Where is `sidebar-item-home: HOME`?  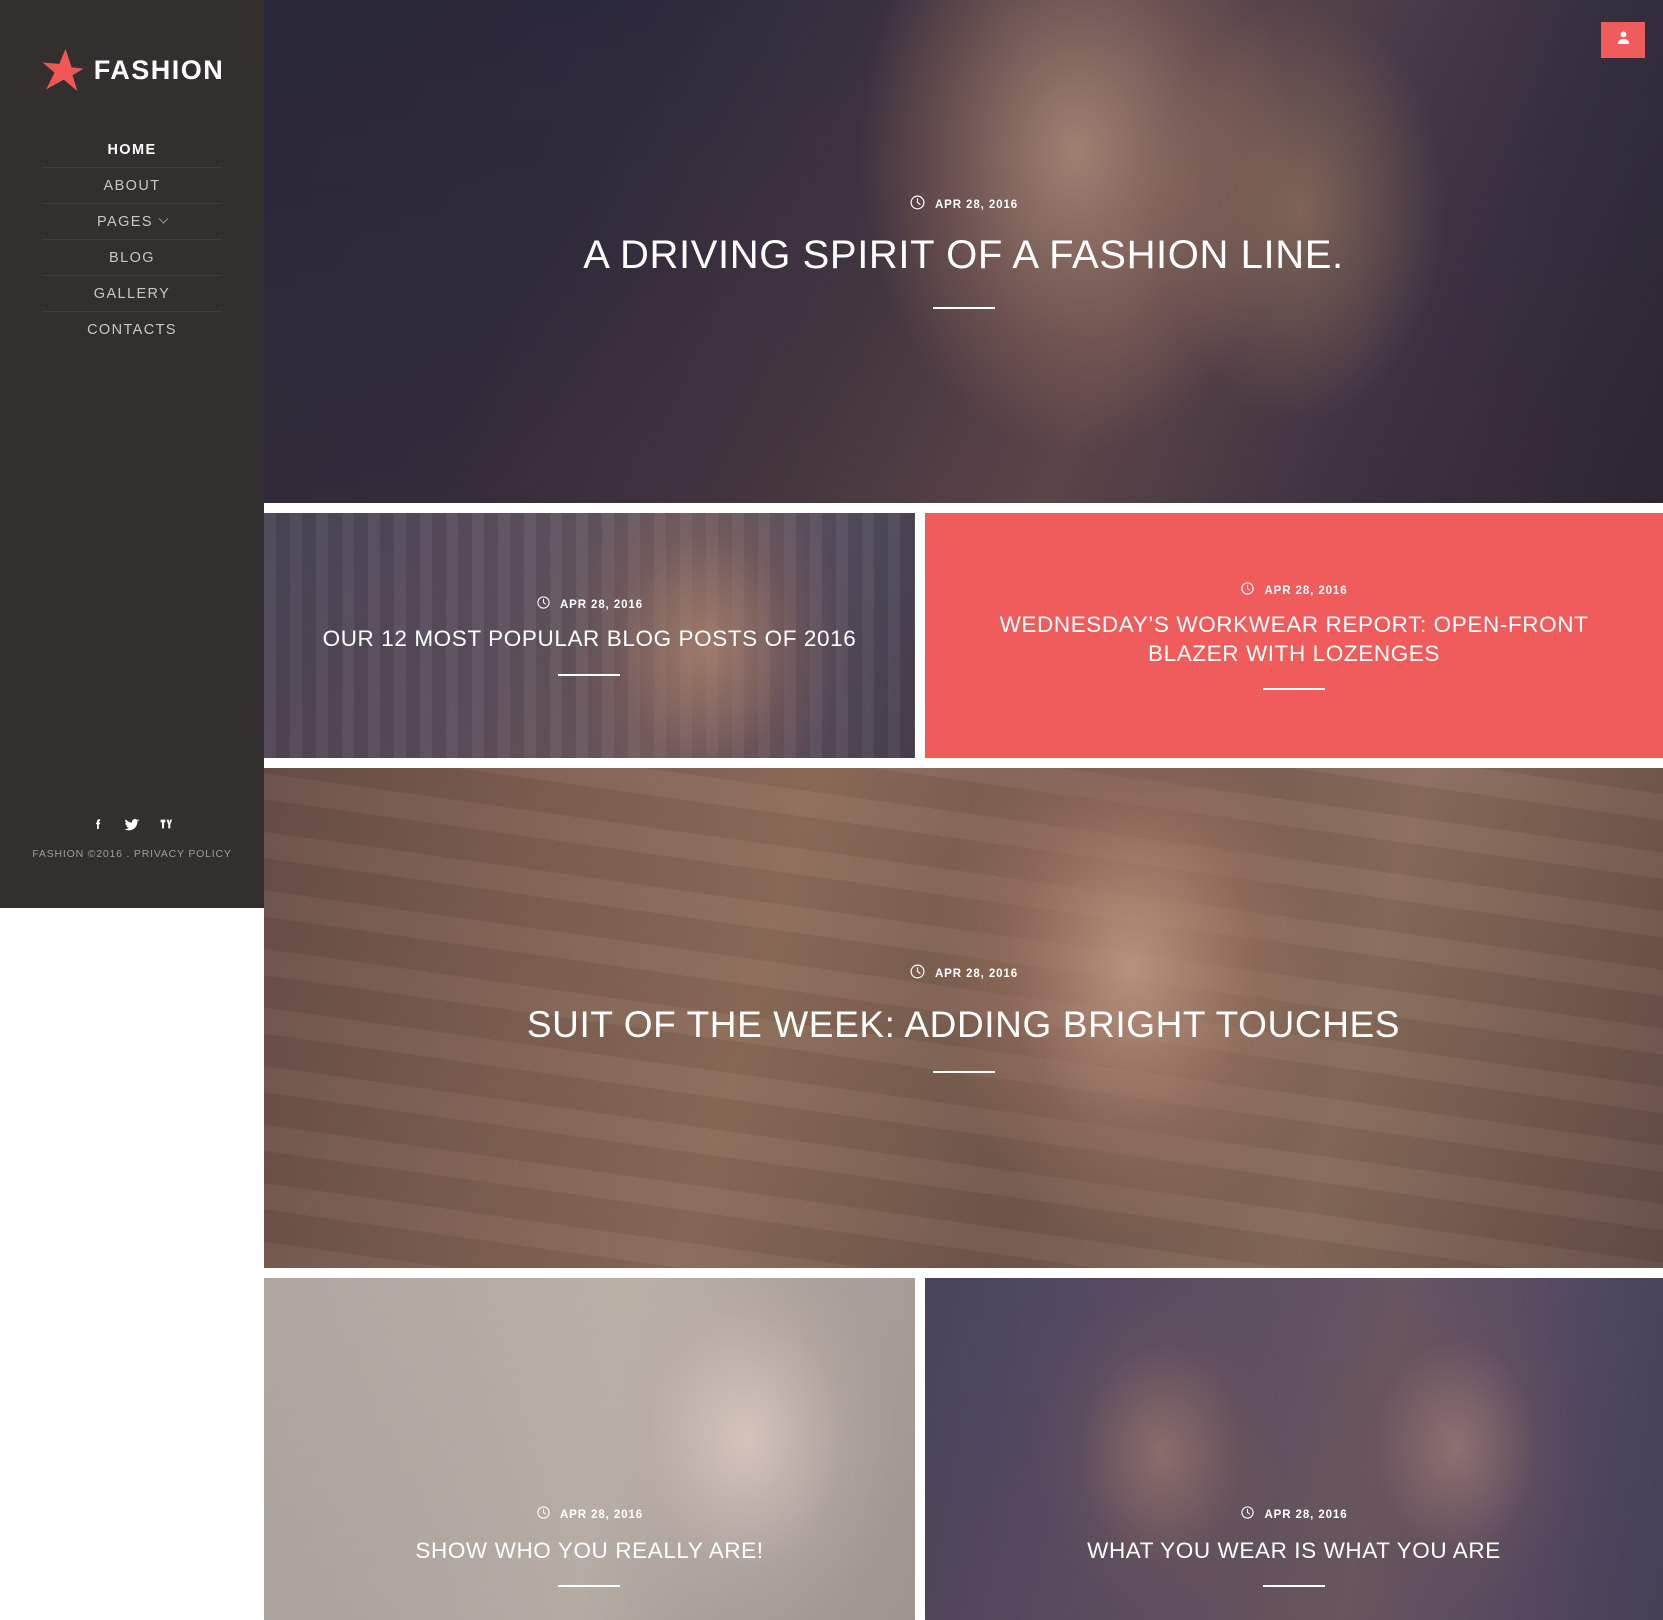 sidebar-item-home: HOME is located at coordinates (132, 150).